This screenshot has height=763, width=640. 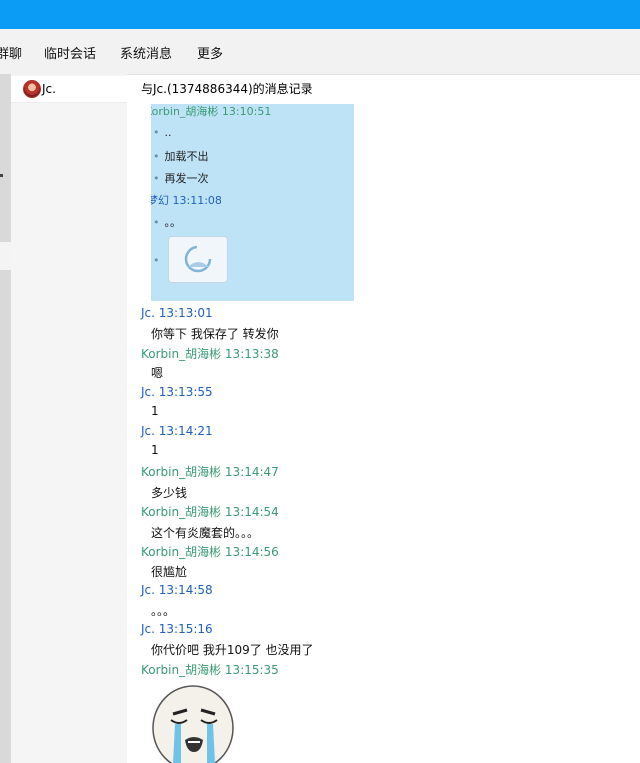 I want to click on message-text: 你代价吧 我升109了 也没用了, so click(x=232, y=650).